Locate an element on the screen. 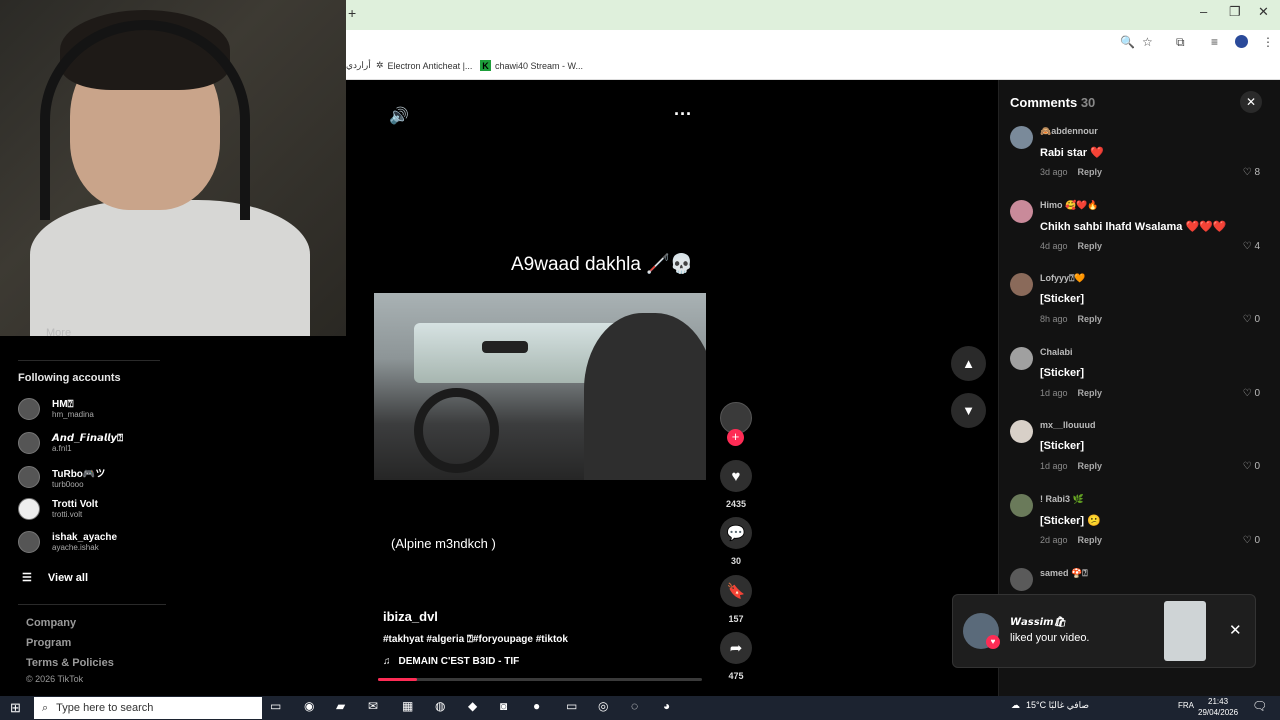 Image resolution: width=1280 pixels, height=720 pixels. comment-username: 🙈abdennour is located at coordinates (1069, 131).